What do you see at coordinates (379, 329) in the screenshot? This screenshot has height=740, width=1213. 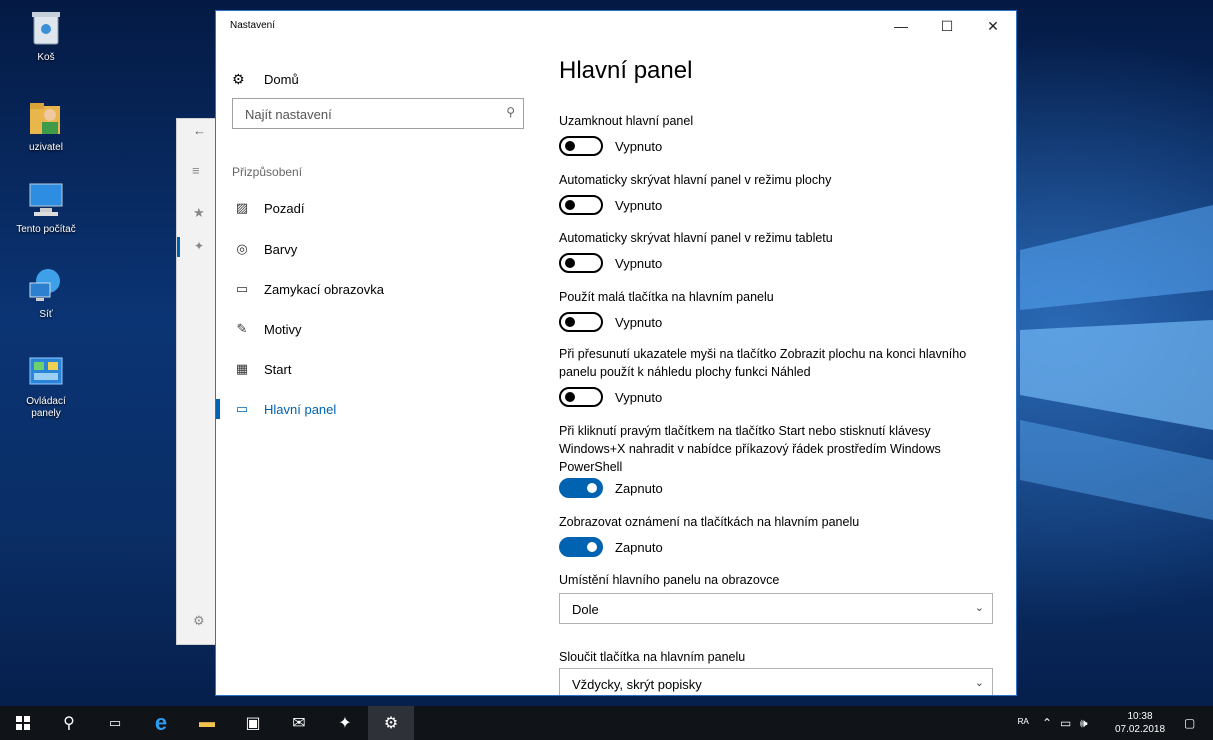 I see `nav-item-motivy: ✎ Motivy` at bounding box center [379, 329].